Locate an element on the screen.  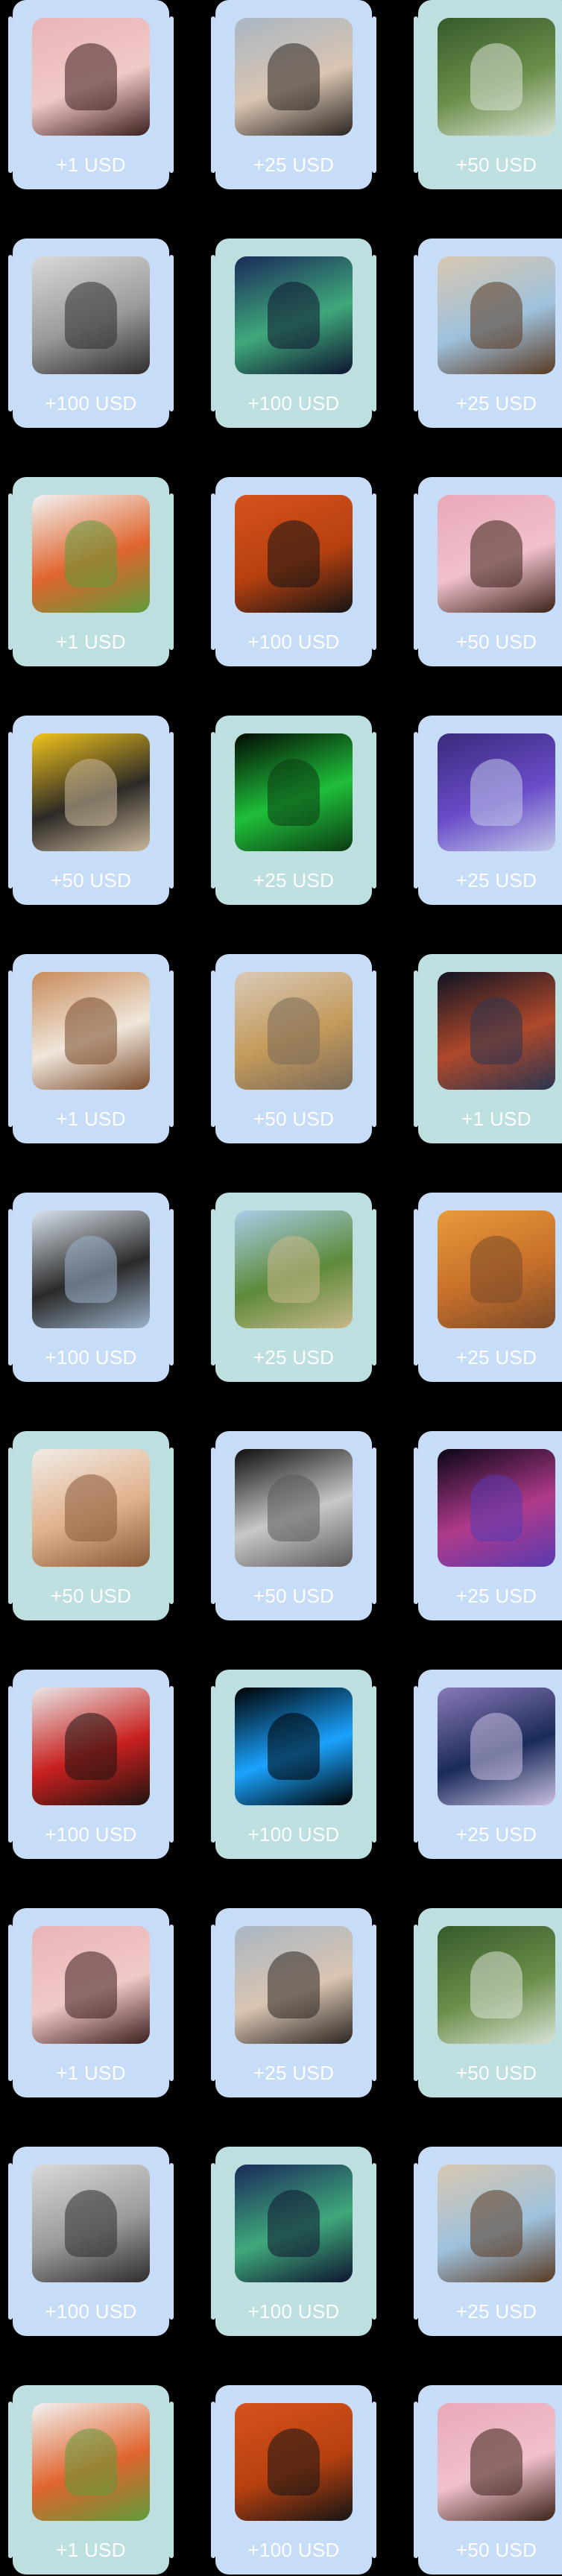
man-sitting-circle-window-image is located at coordinates (497, 2223).